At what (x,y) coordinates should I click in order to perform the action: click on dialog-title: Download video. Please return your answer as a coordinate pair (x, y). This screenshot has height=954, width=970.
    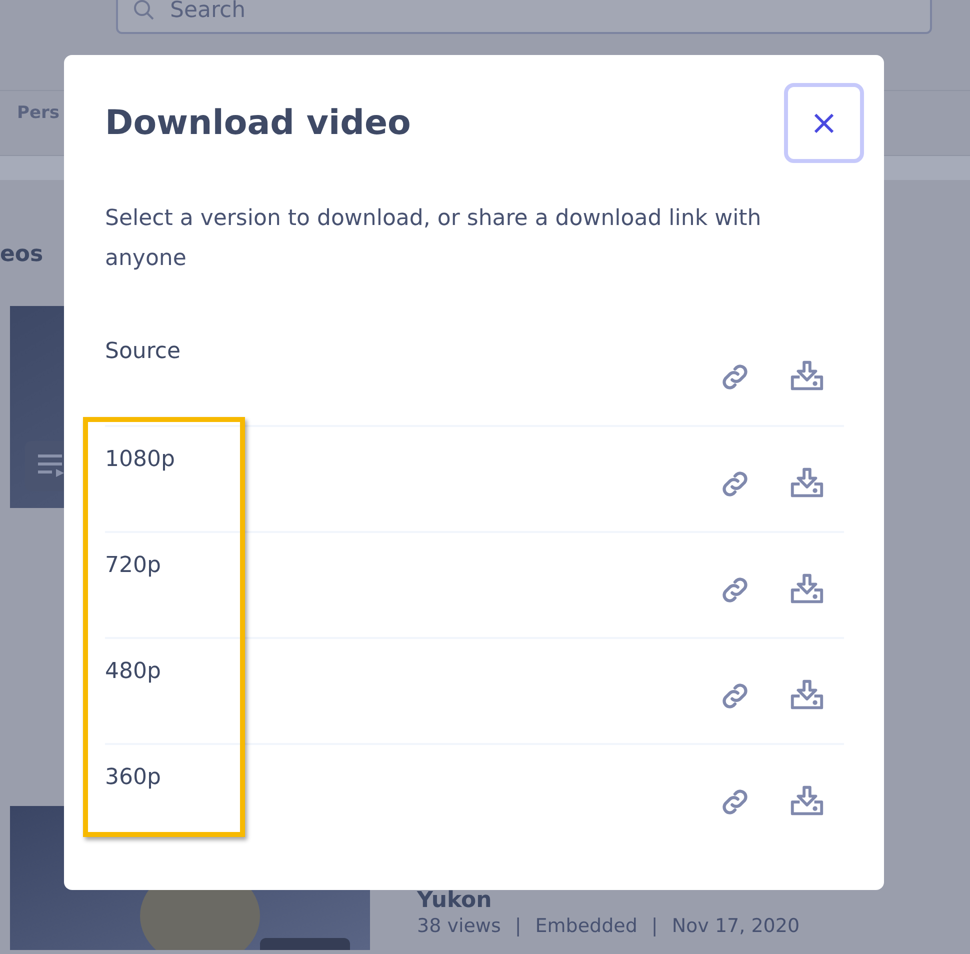
    Looking at the image, I should click on (258, 123).